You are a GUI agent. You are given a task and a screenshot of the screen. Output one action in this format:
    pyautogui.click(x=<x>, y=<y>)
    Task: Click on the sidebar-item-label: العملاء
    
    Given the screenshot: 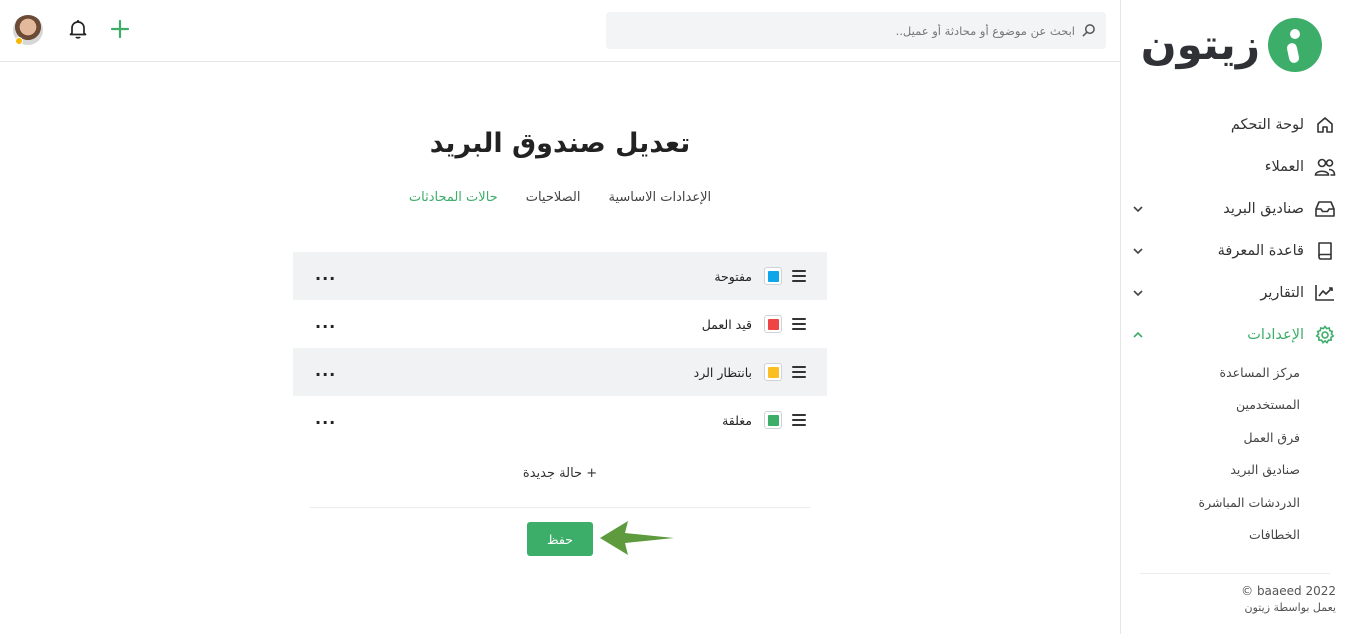 What is the action you would take?
    pyautogui.click(x=1284, y=167)
    